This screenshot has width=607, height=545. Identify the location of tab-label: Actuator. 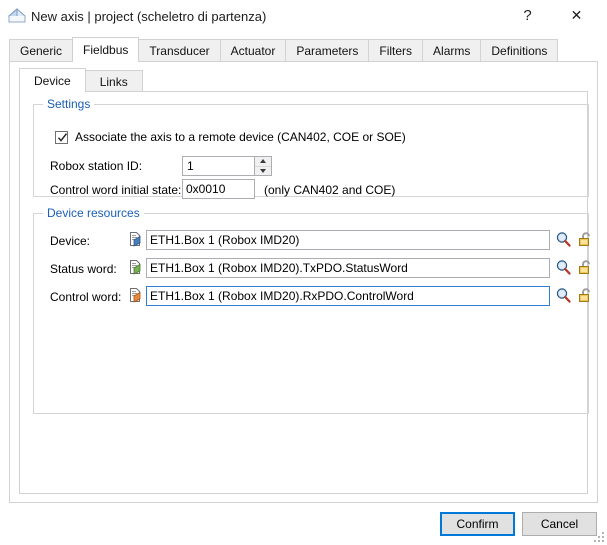
(253, 51).